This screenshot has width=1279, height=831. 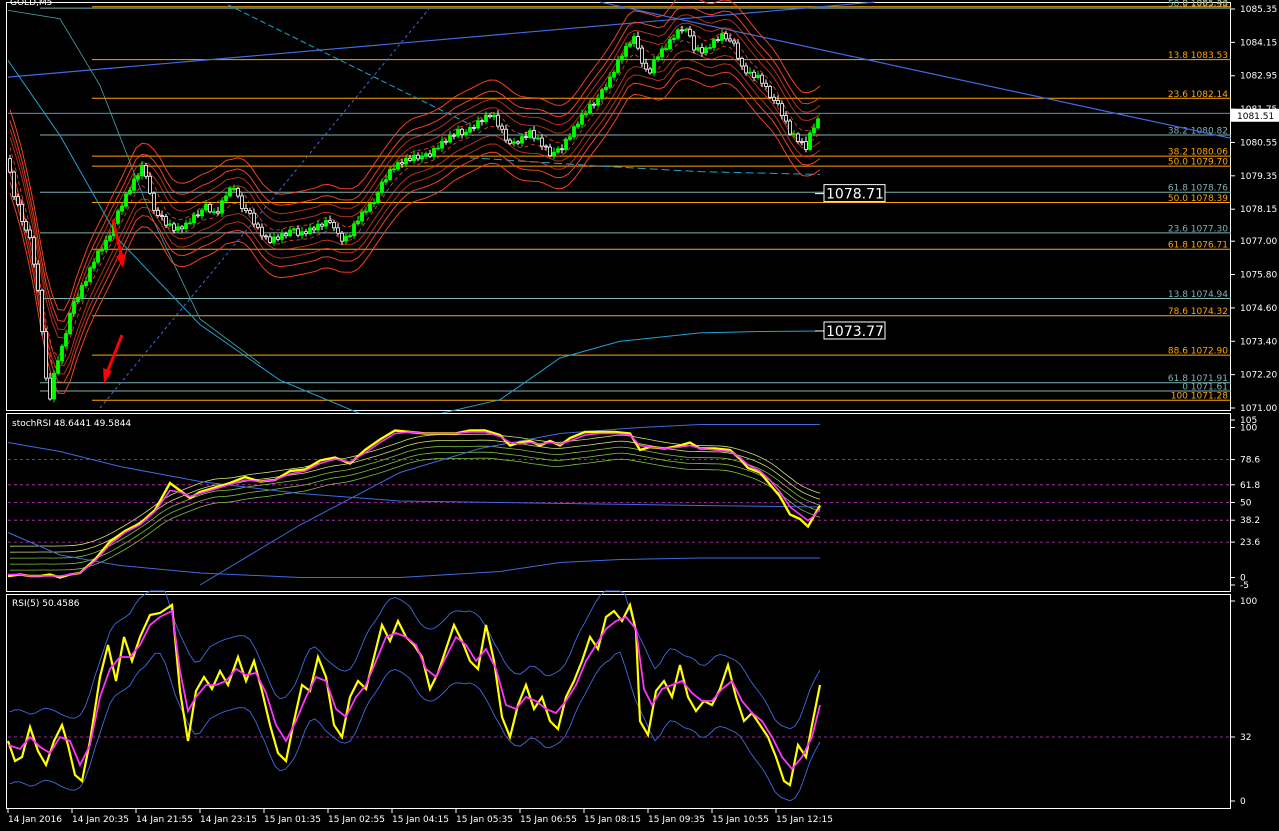 What do you see at coordinates (676, 820) in the screenshot?
I see `time-tick-label: 15 Jan 09:35` at bounding box center [676, 820].